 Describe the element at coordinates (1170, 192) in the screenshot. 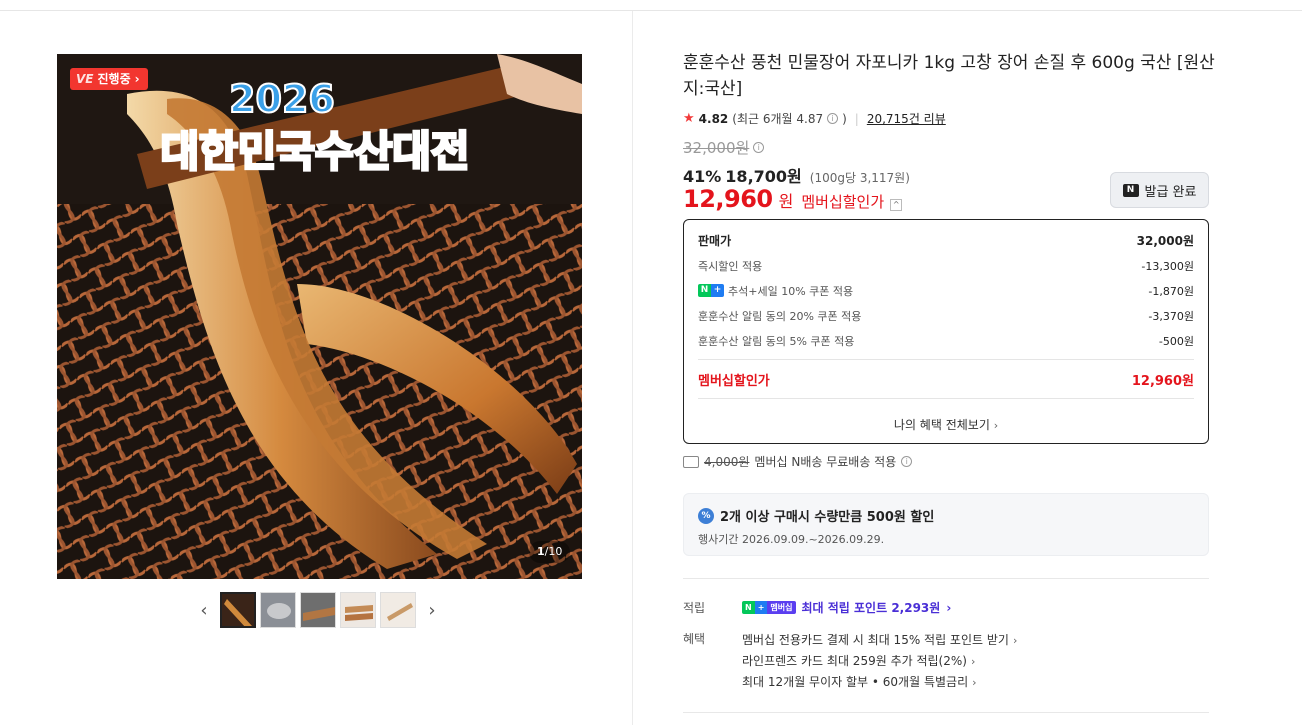

I see `issue-button-label: 발급 완료` at that location.